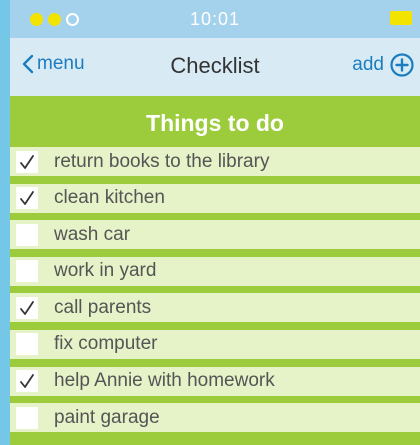  I want to click on checklist-item-label: wash car, so click(92, 234).